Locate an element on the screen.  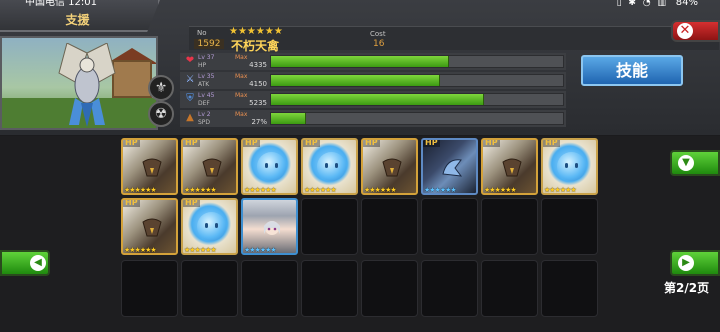
filter-button: ▼ is located at coordinates (695, 163).